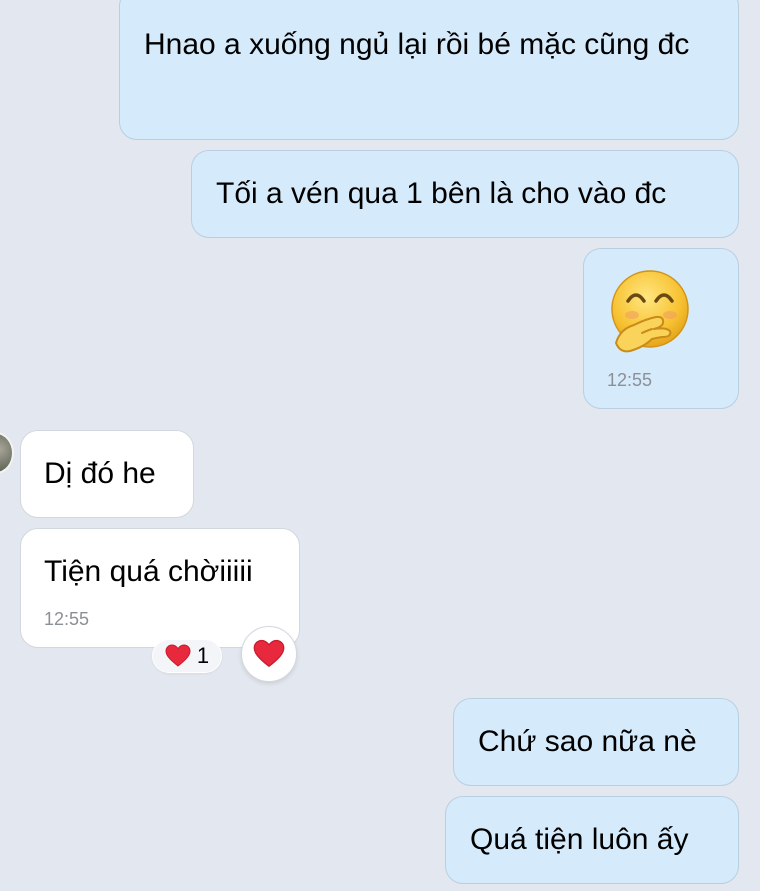 Image resolution: width=760 pixels, height=891 pixels. What do you see at coordinates (441, 193) in the screenshot?
I see `message-text: Tối a vén qua 1 bên là cho vào đc` at bounding box center [441, 193].